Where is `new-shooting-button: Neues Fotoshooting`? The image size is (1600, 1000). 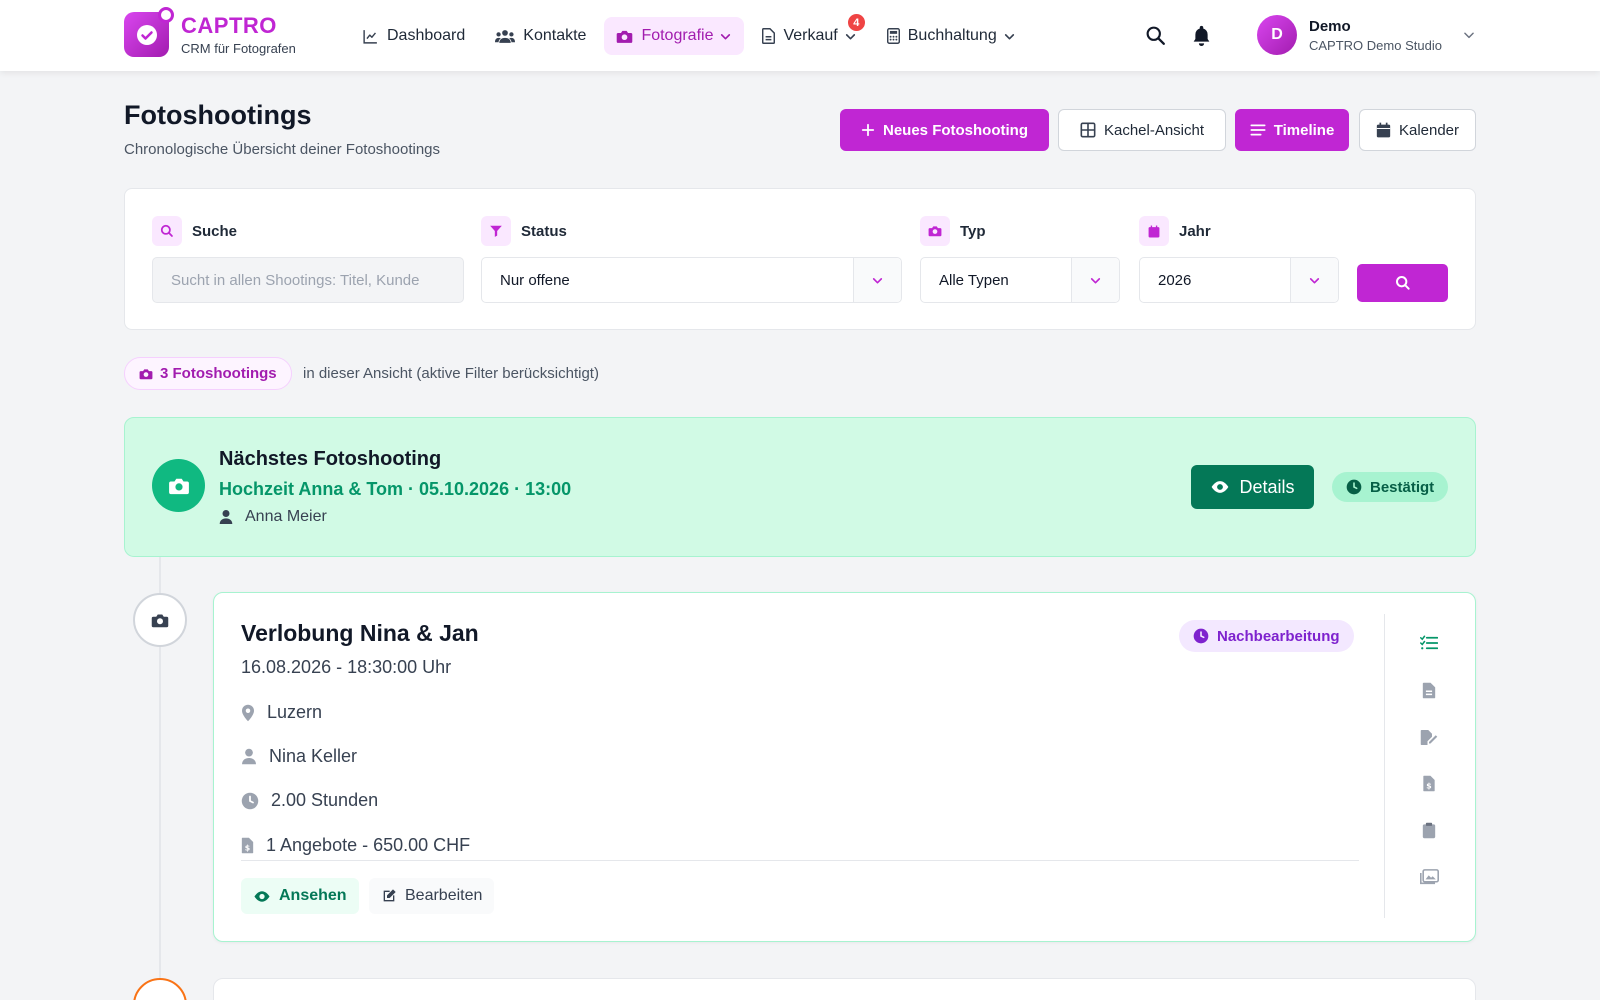
new-shooting-button: Neues Fotoshooting is located at coordinates (944, 130).